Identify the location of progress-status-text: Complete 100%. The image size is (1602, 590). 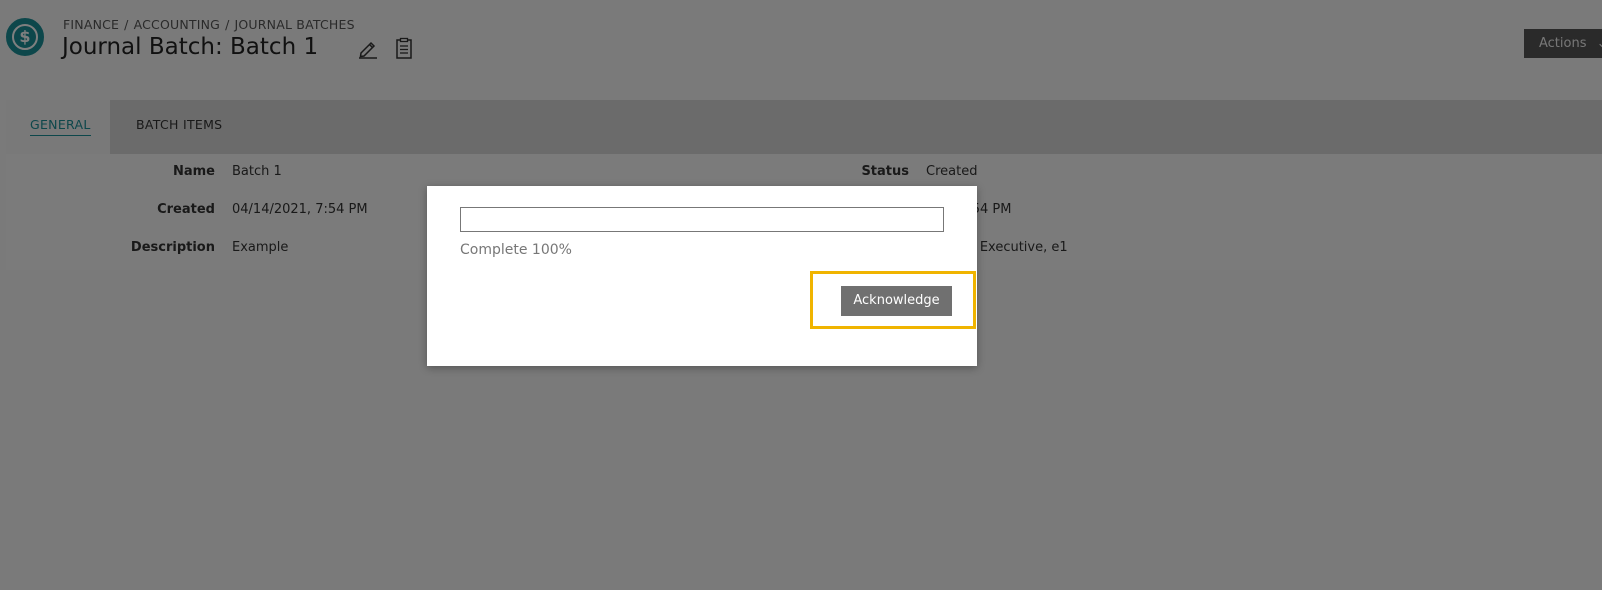
(516, 250).